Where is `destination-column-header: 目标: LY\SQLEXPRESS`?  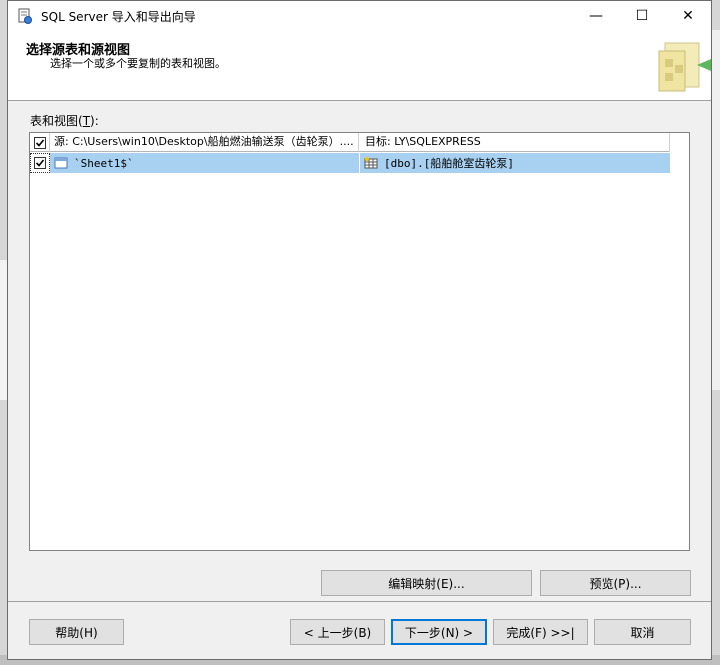
destination-column-header: 目标: LY\SQLEXPRESS is located at coordinates (514, 142).